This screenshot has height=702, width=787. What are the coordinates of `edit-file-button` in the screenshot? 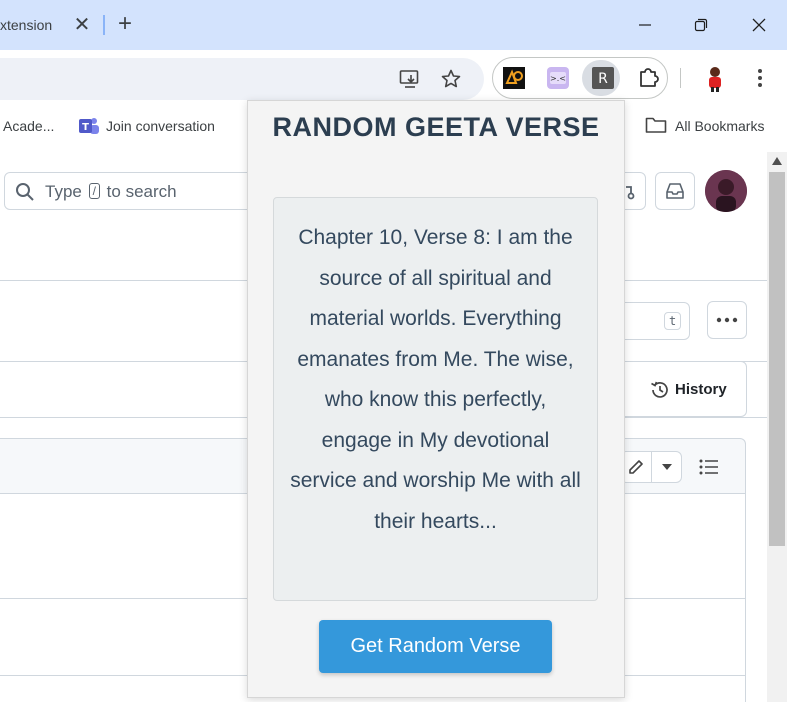 It's located at (636, 467).